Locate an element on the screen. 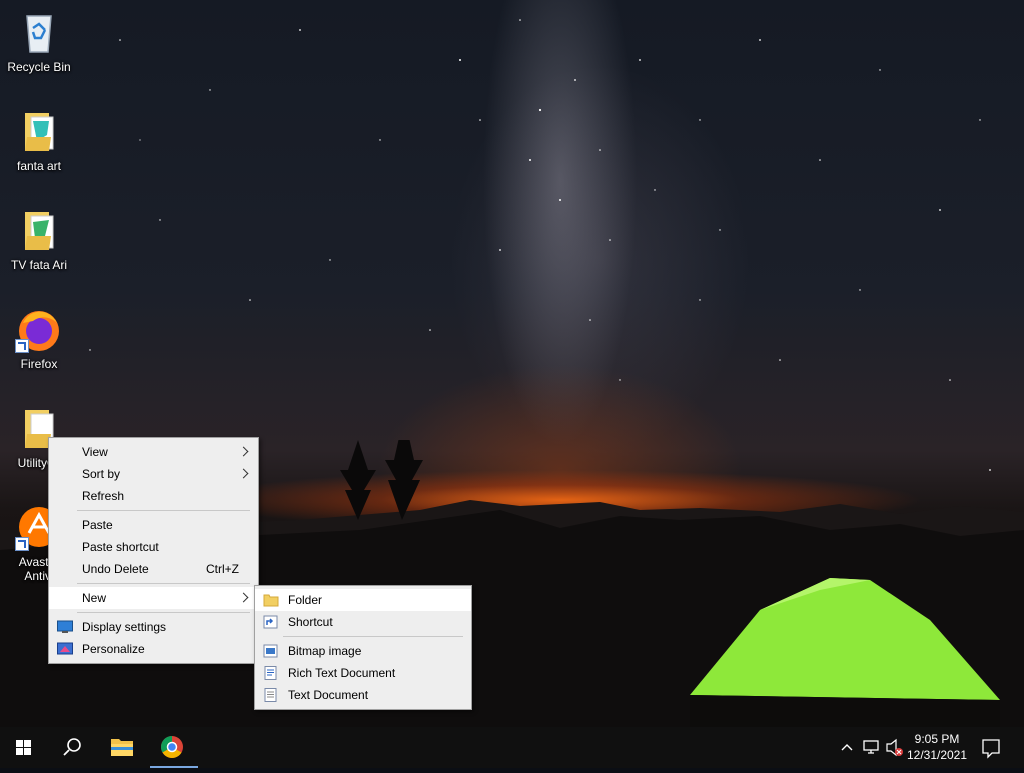  start-button is located at coordinates (24, 747).